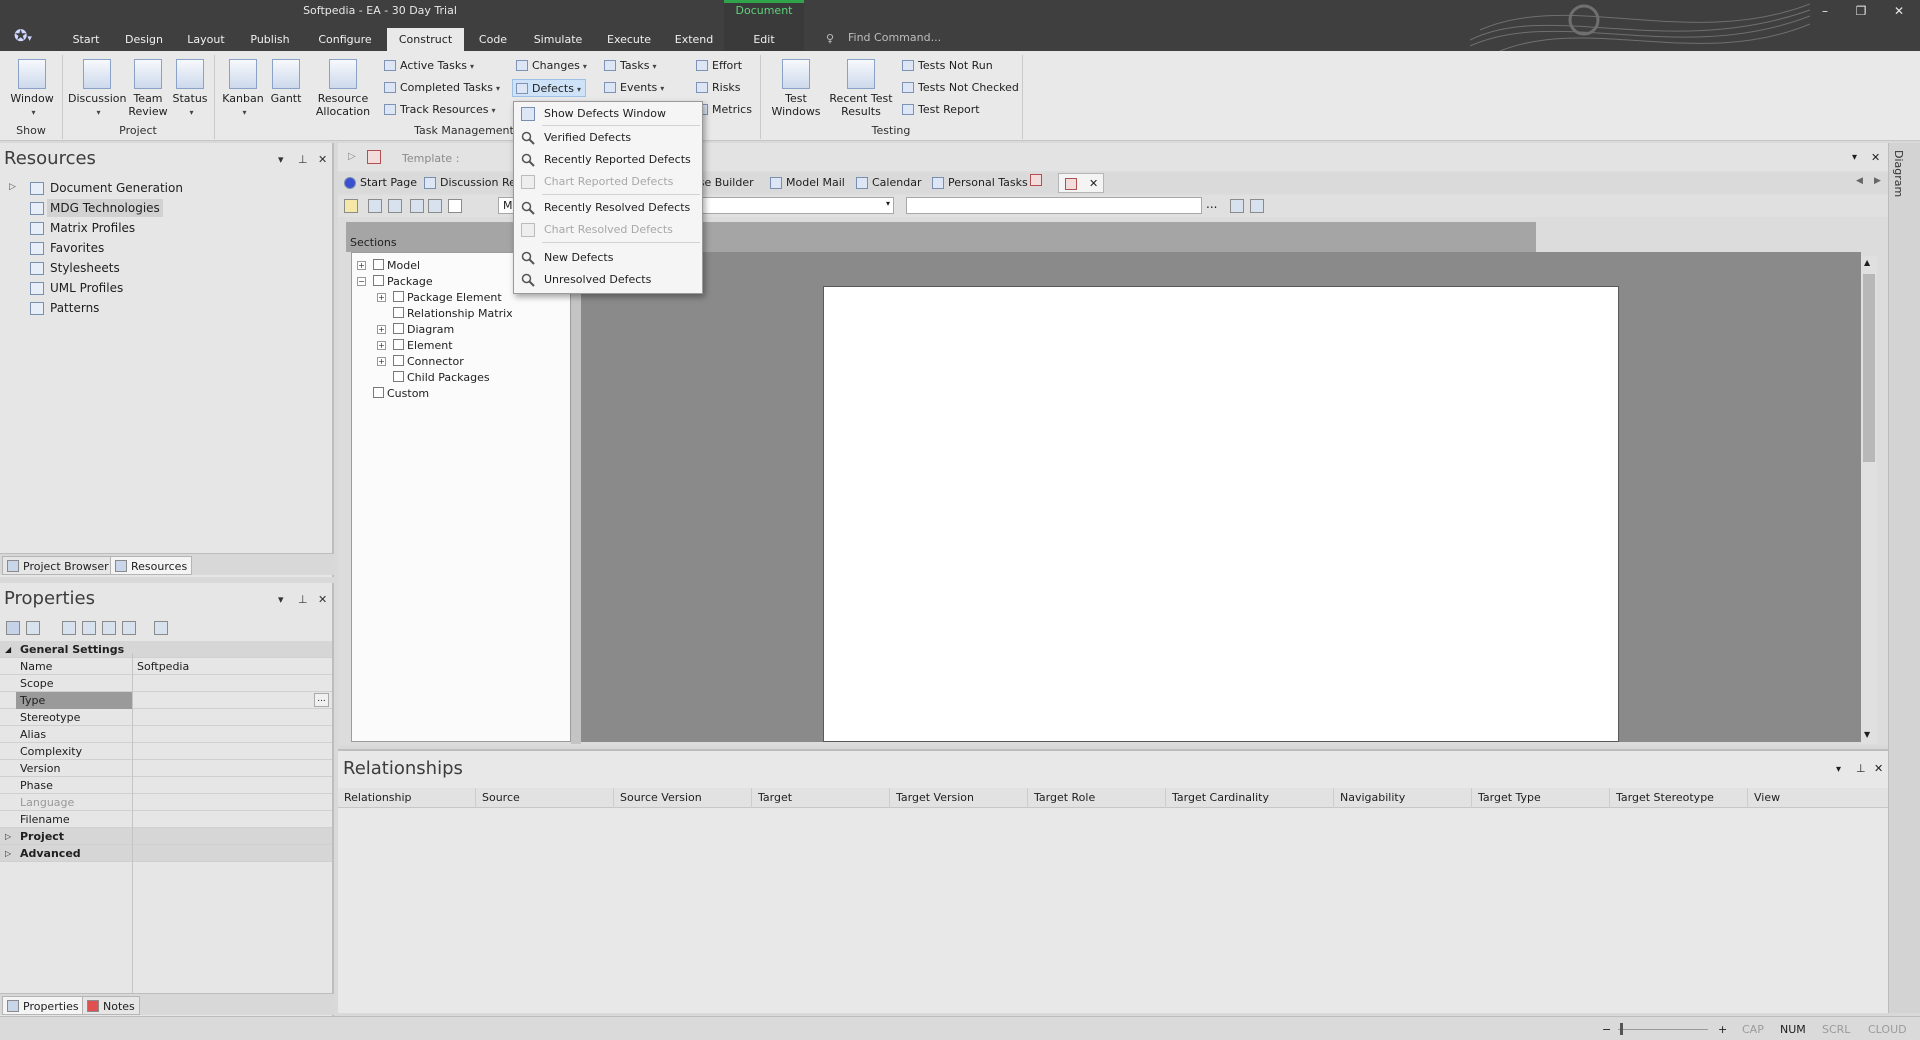  Describe the element at coordinates (694, 39) in the screenshot. I see `tab-extend: Extend` at that location.